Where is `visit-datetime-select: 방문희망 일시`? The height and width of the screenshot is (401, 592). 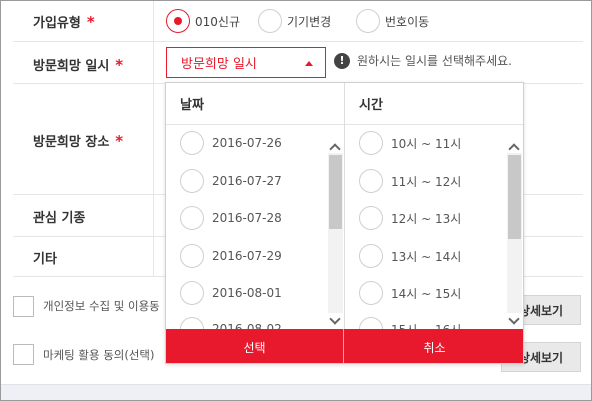
visit-datetime-select: 방문희망 일시 is located at coordinates (246, 62).